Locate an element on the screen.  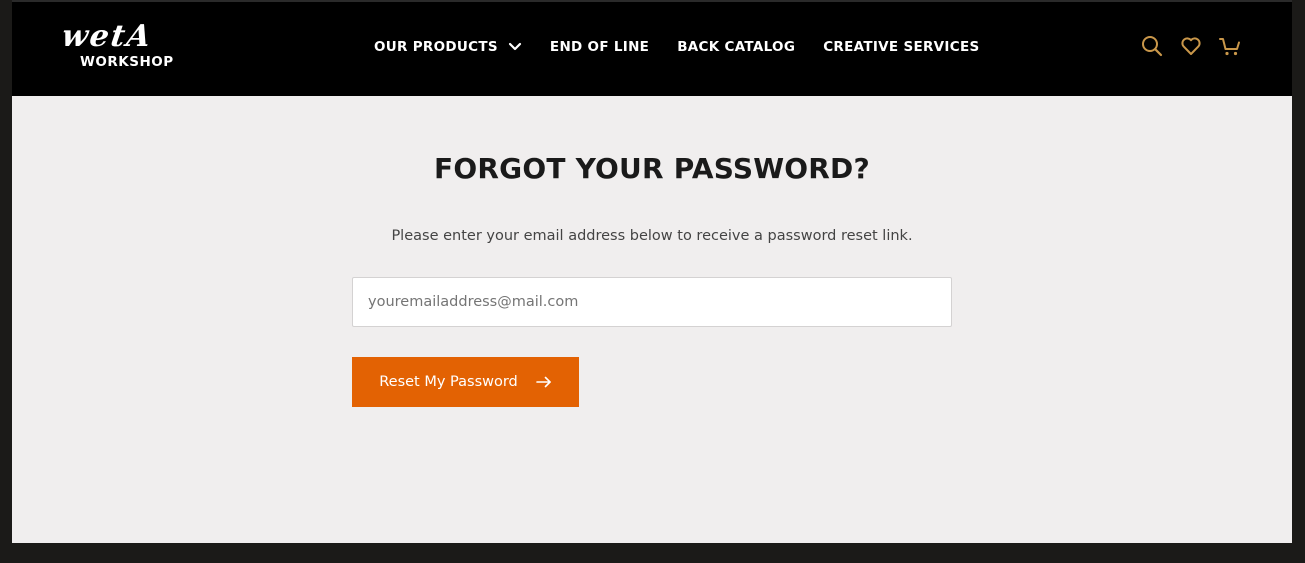
nav-item-end-of-line: END OF LINE is located at coordinates (599, 47).